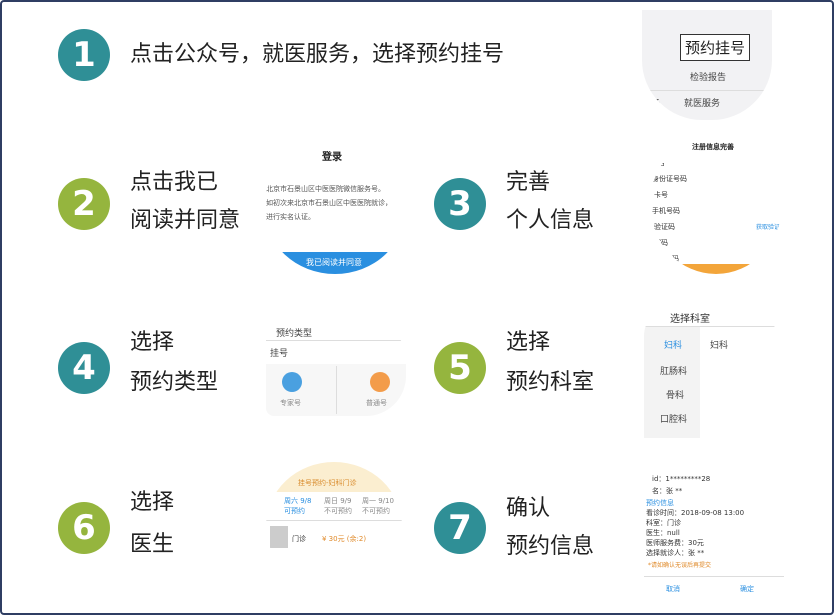 The image size is (834, 615). I want to click on register-title: 注册信息完善, so click(713, 147).